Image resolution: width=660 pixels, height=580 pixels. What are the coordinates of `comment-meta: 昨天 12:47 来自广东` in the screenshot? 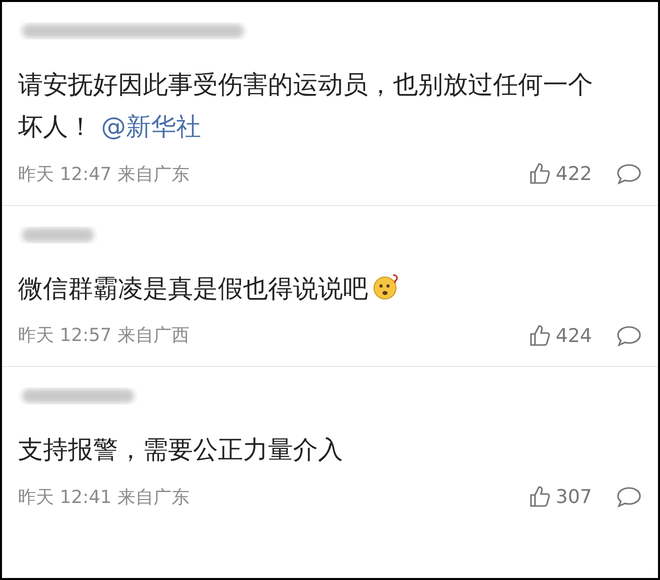 It's located at (104, 174).